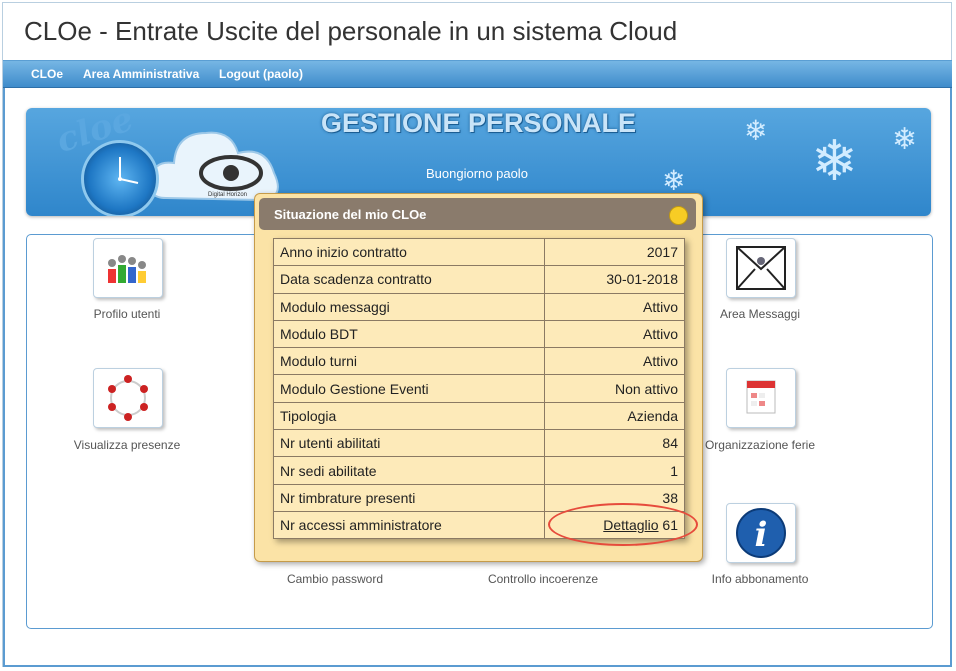 The width and height of the screenshot is (956, 671). I want to click on info-abbonamento-label: Info abbonamento, so click(760, 579).